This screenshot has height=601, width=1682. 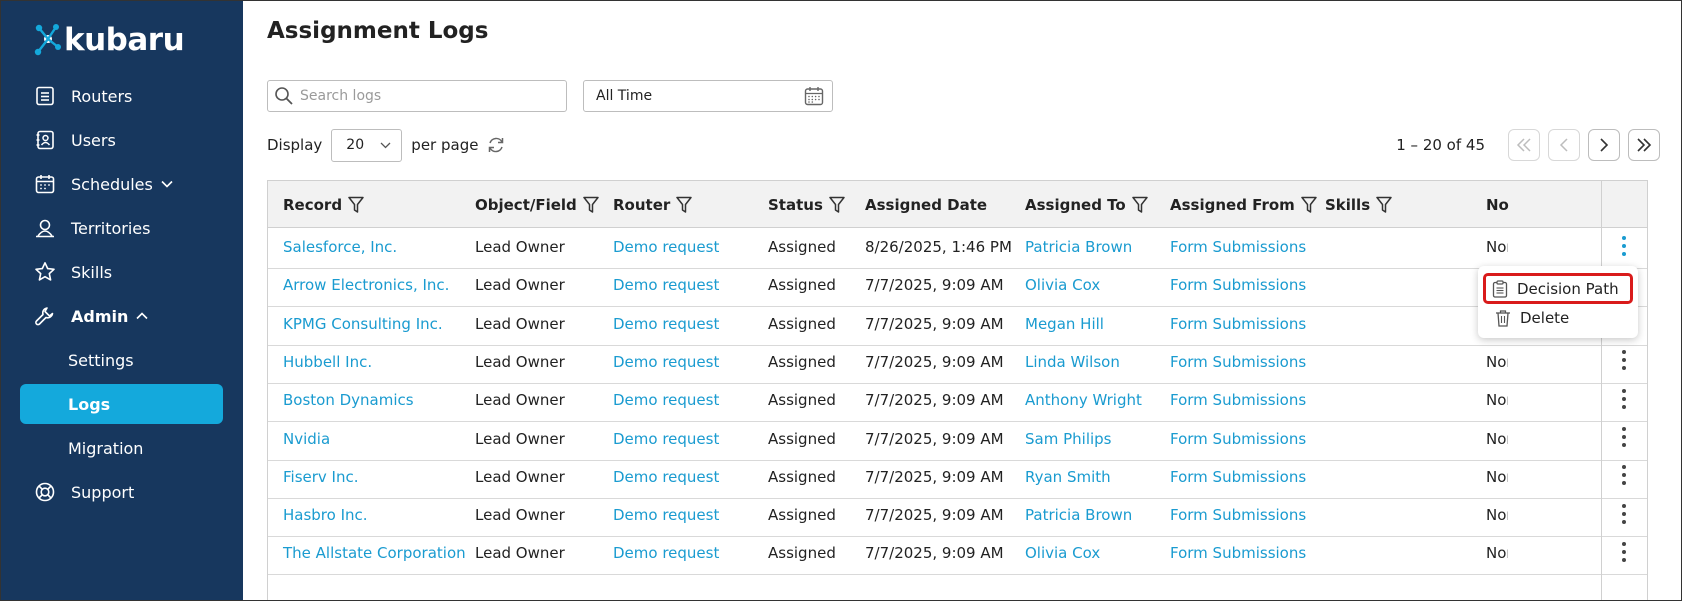 I want to click on search-box, so click(x=417, y=96).